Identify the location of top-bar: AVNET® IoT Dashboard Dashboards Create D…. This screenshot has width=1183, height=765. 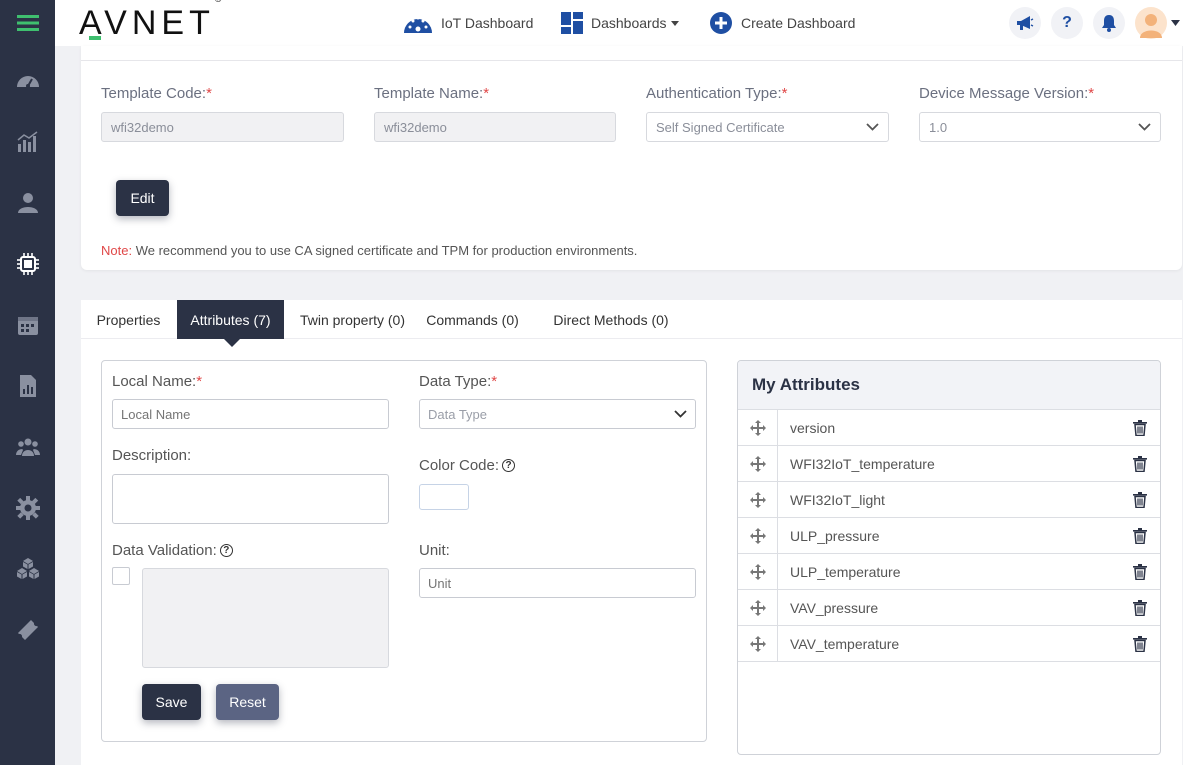
(619, 23).